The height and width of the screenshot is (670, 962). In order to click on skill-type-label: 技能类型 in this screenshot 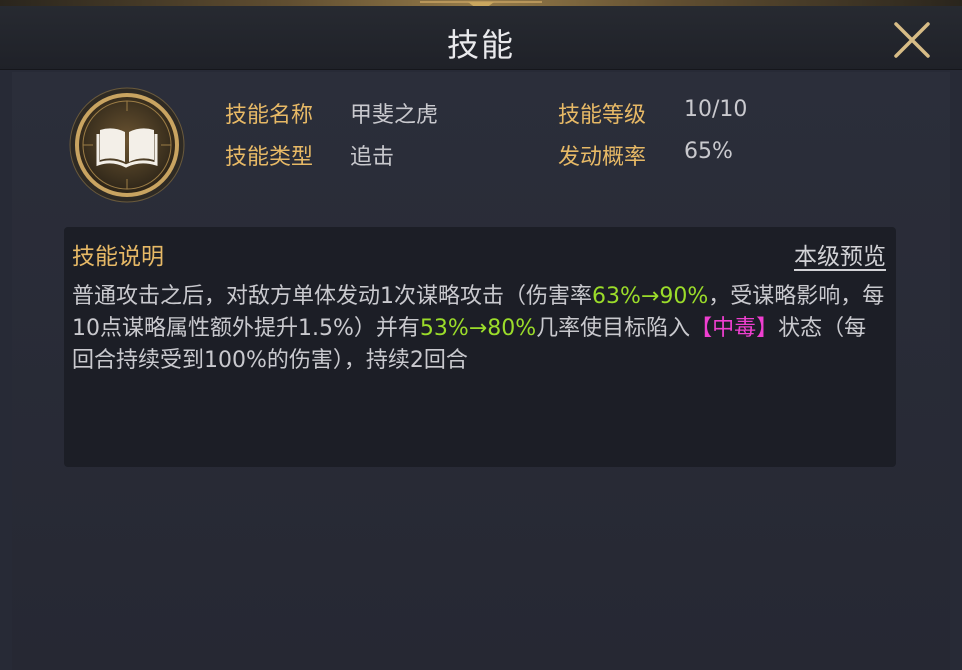, I will do `click(269, 157)`.